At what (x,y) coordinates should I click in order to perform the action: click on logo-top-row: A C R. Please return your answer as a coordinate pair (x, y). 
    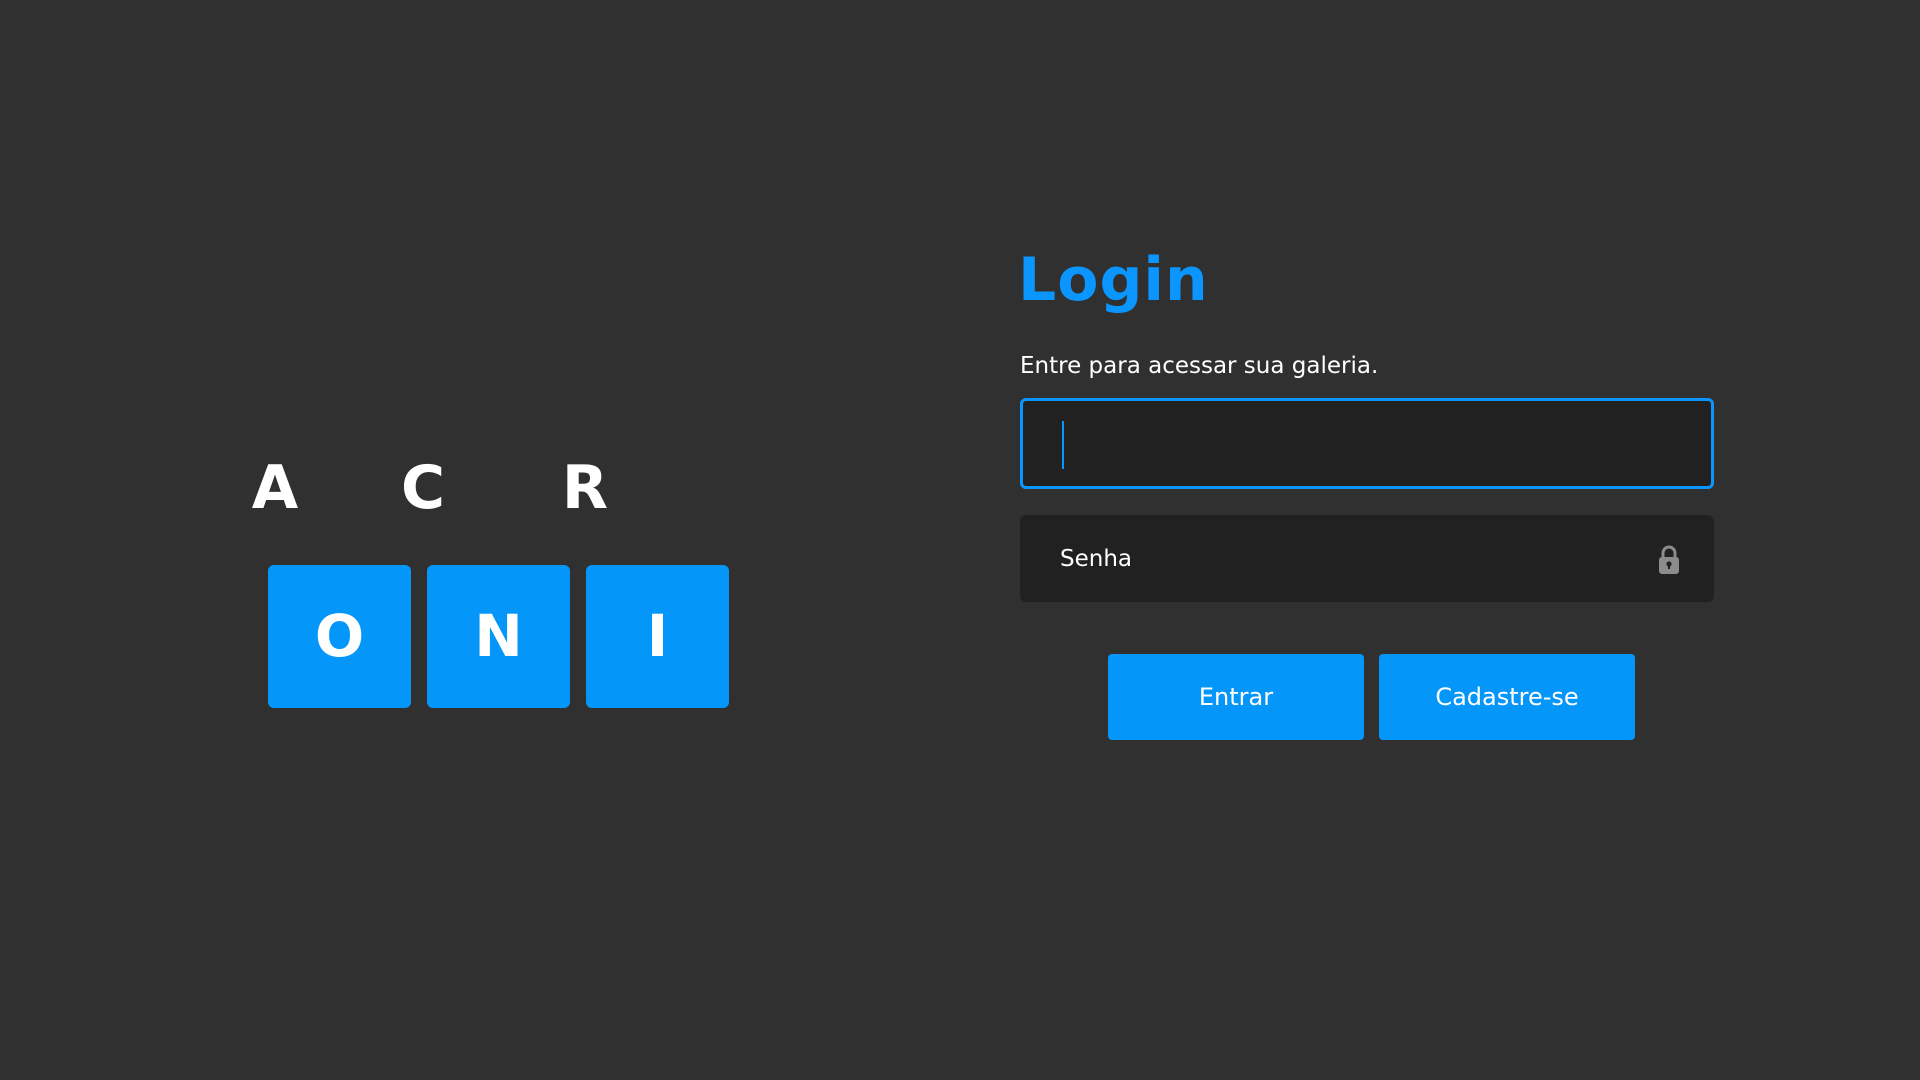
    Looking at the image, I should click on (485, 488).